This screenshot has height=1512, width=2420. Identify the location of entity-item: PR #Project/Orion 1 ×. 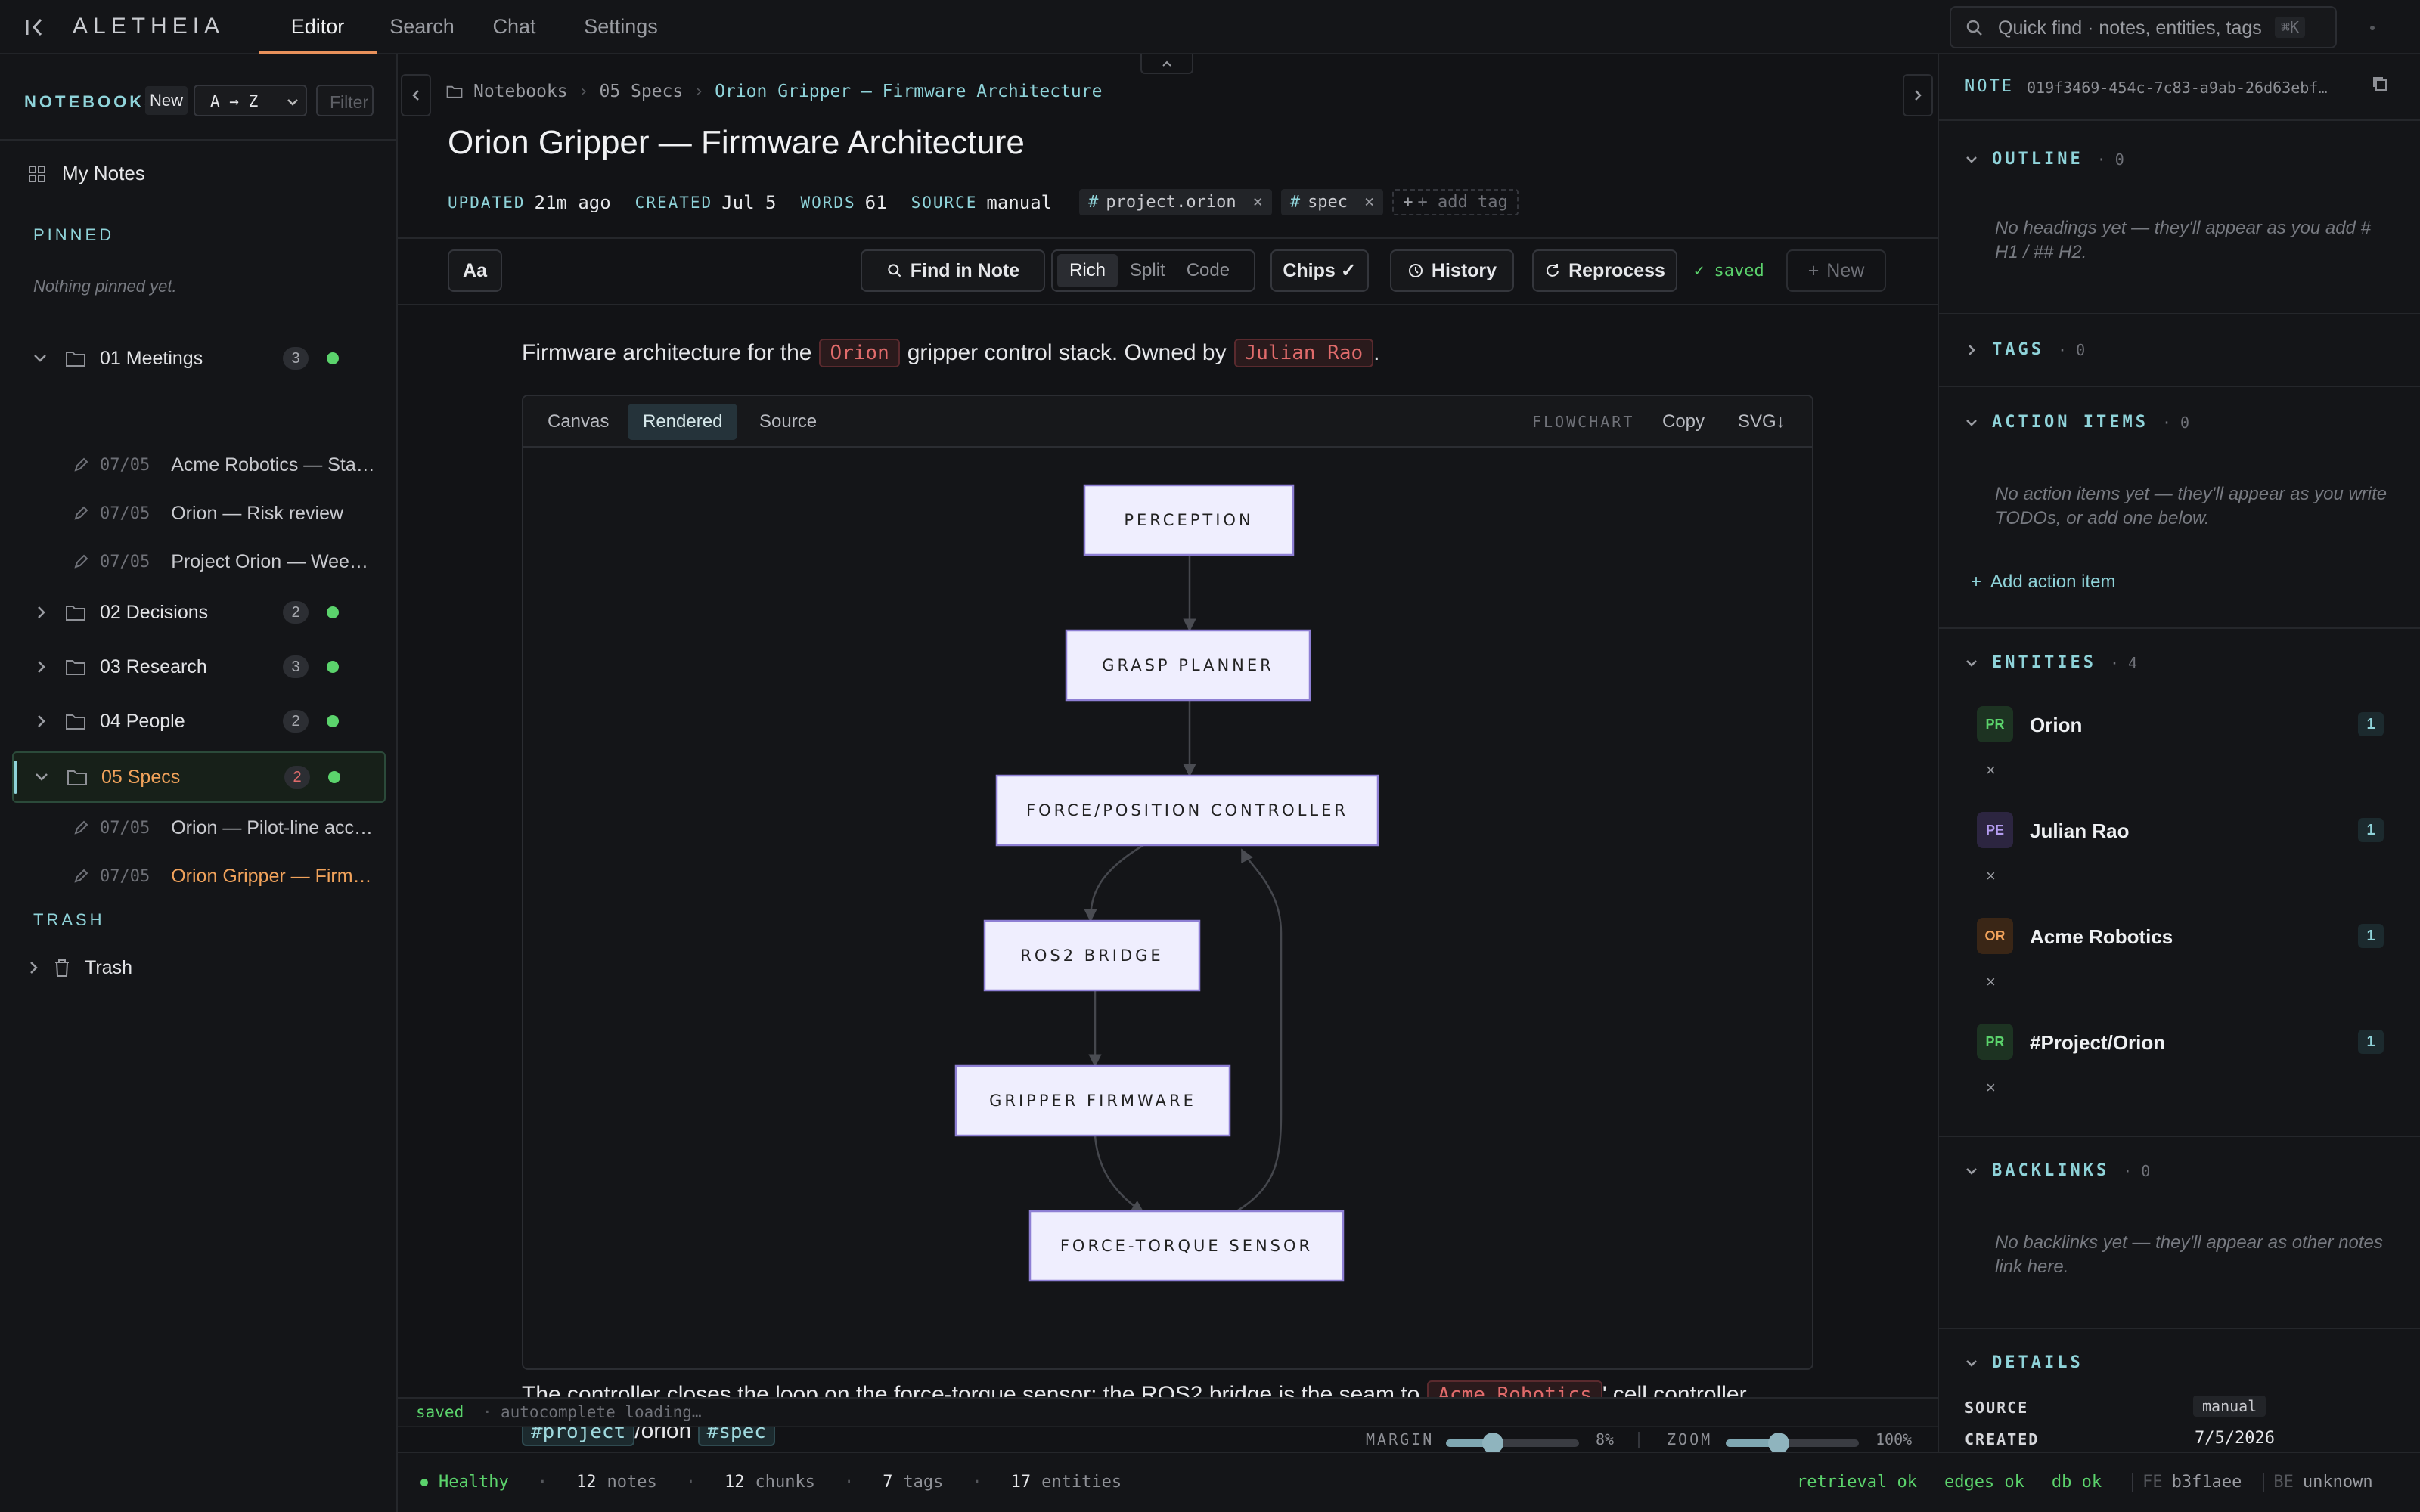
(2181, 1076).